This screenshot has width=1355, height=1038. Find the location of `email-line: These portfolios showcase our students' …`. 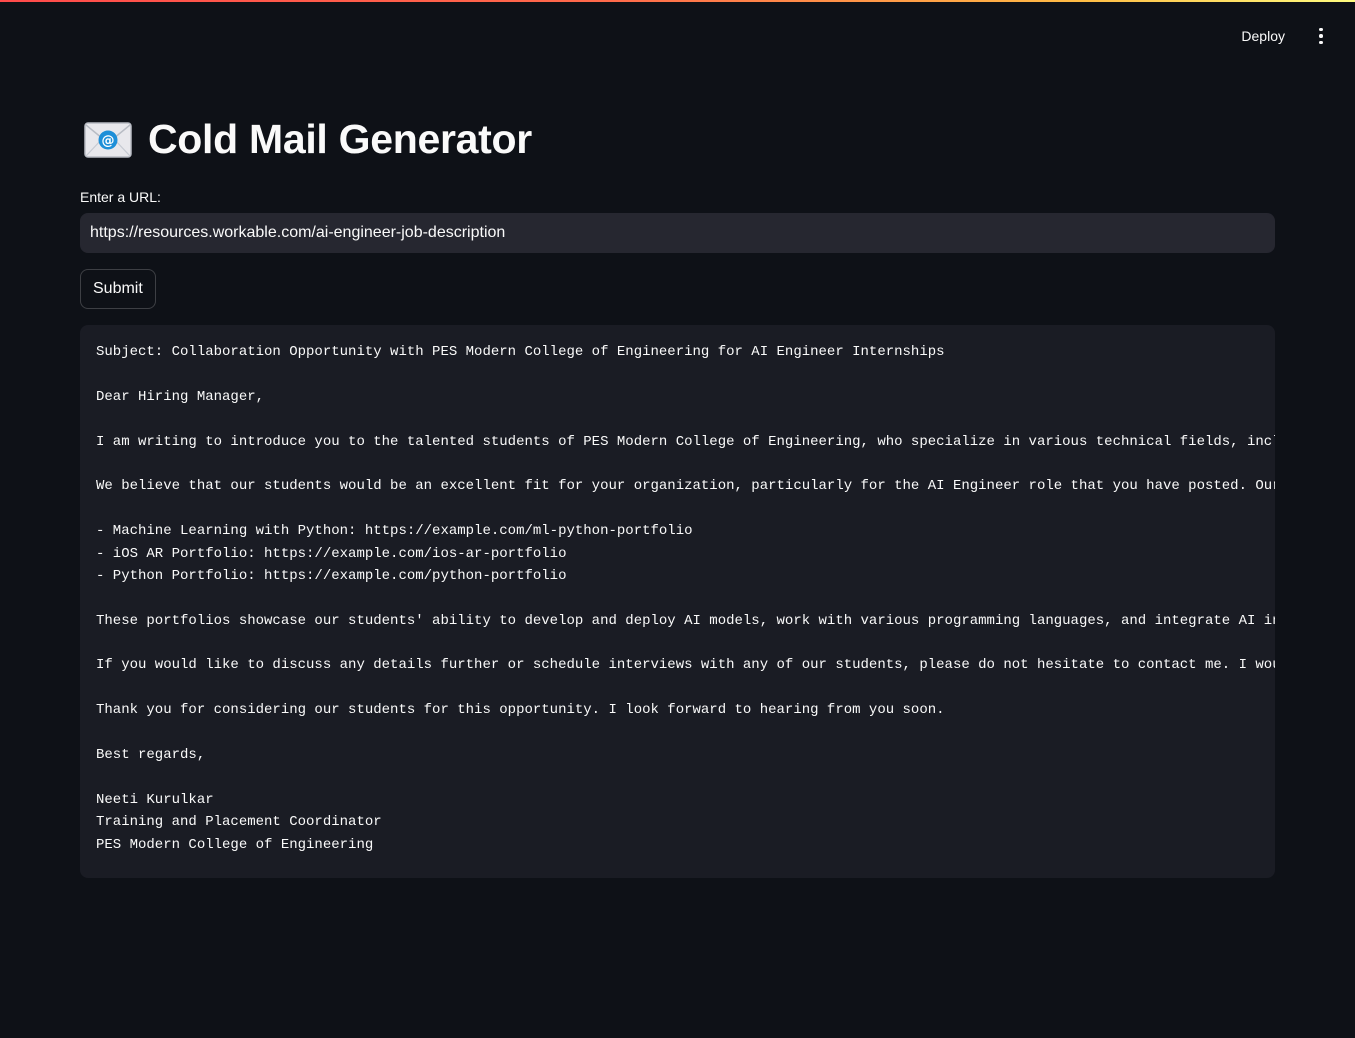

email-line: These portfolios showcase our students' … is located at coordinates (685, 620).